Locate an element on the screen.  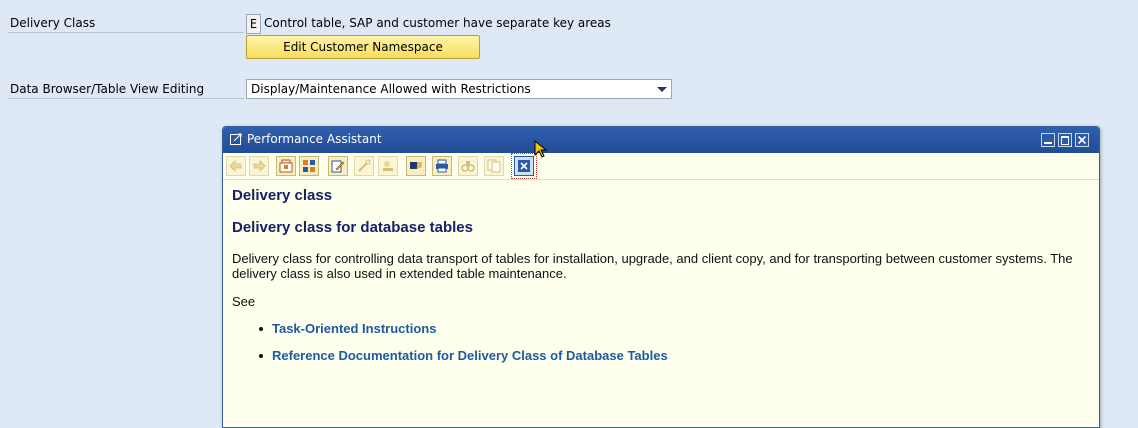
settings-icon is located at coordinates (364, 165).